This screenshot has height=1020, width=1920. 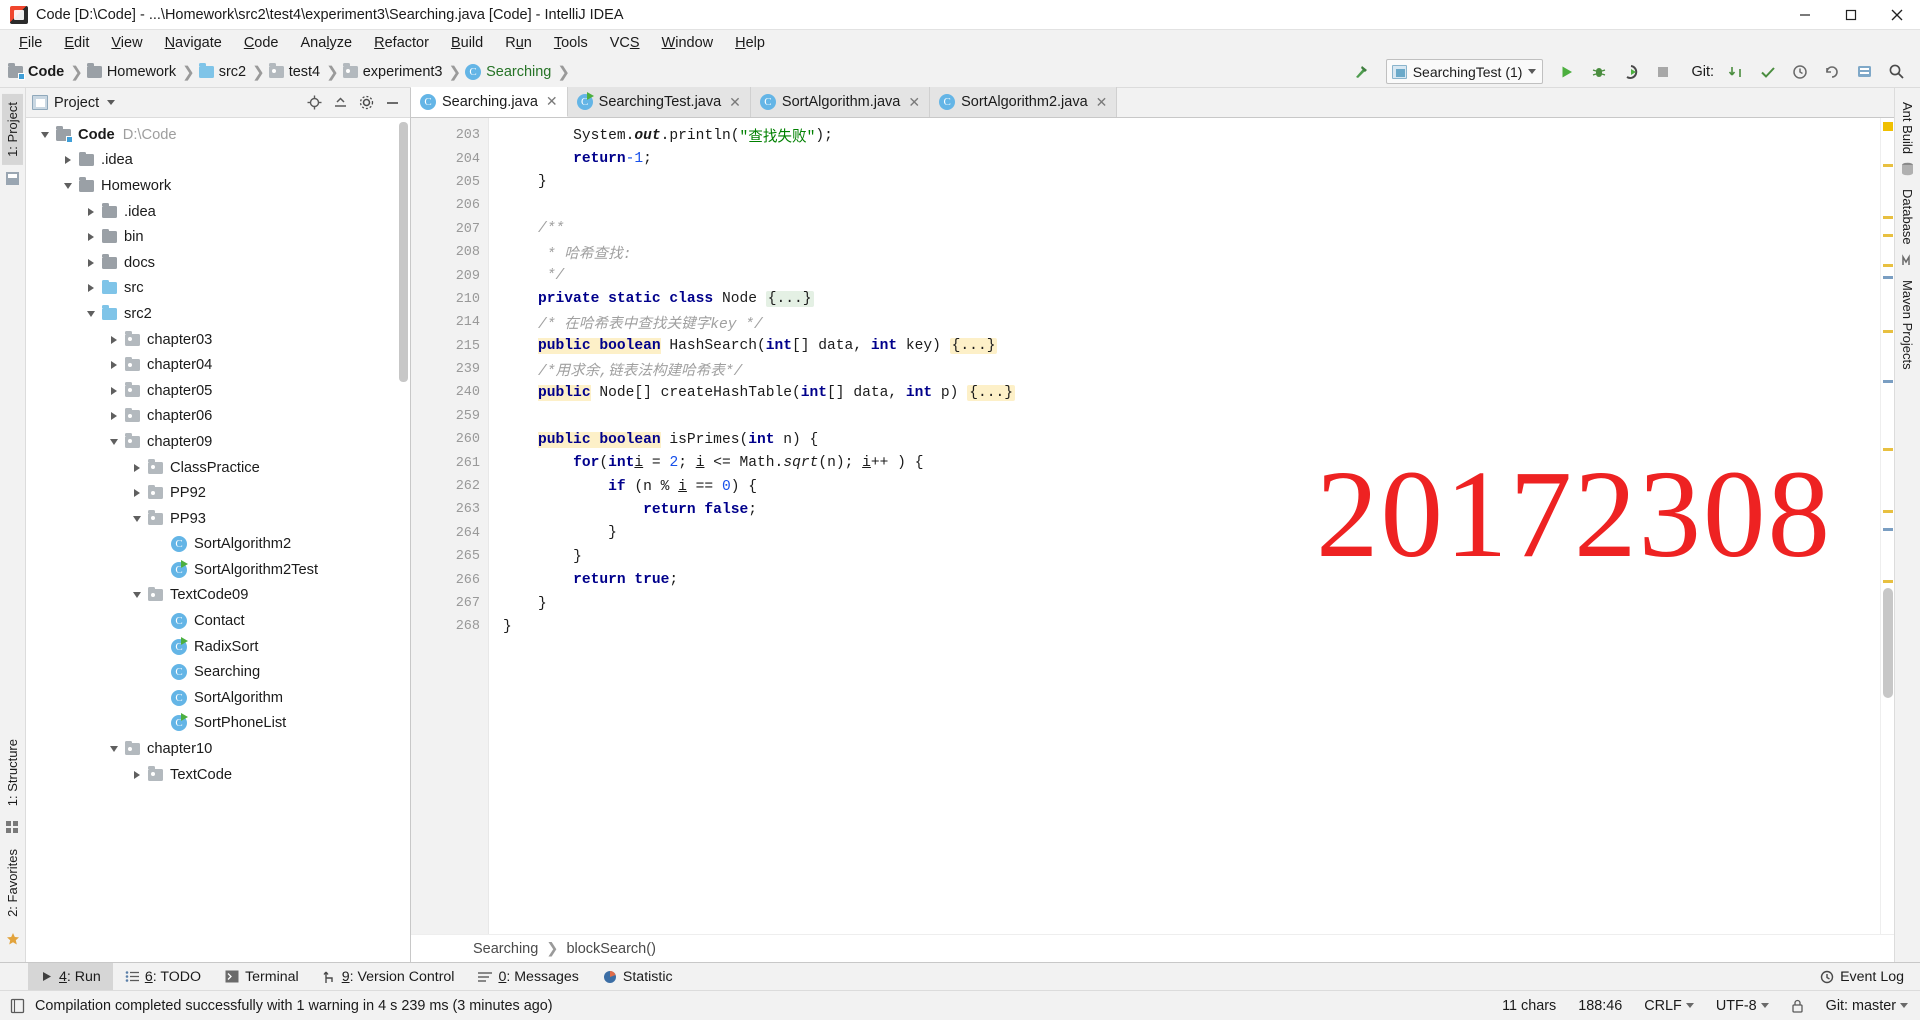 I want to click on breadcrumb-class: Searching, so click(x=505, y=949).